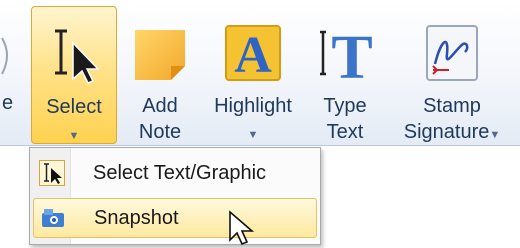 The width and height of the screenshot is (520, 248). Describe the element at coordinates (452, 53) in the screenshot. I see `signature-stamp-icon` at that location.